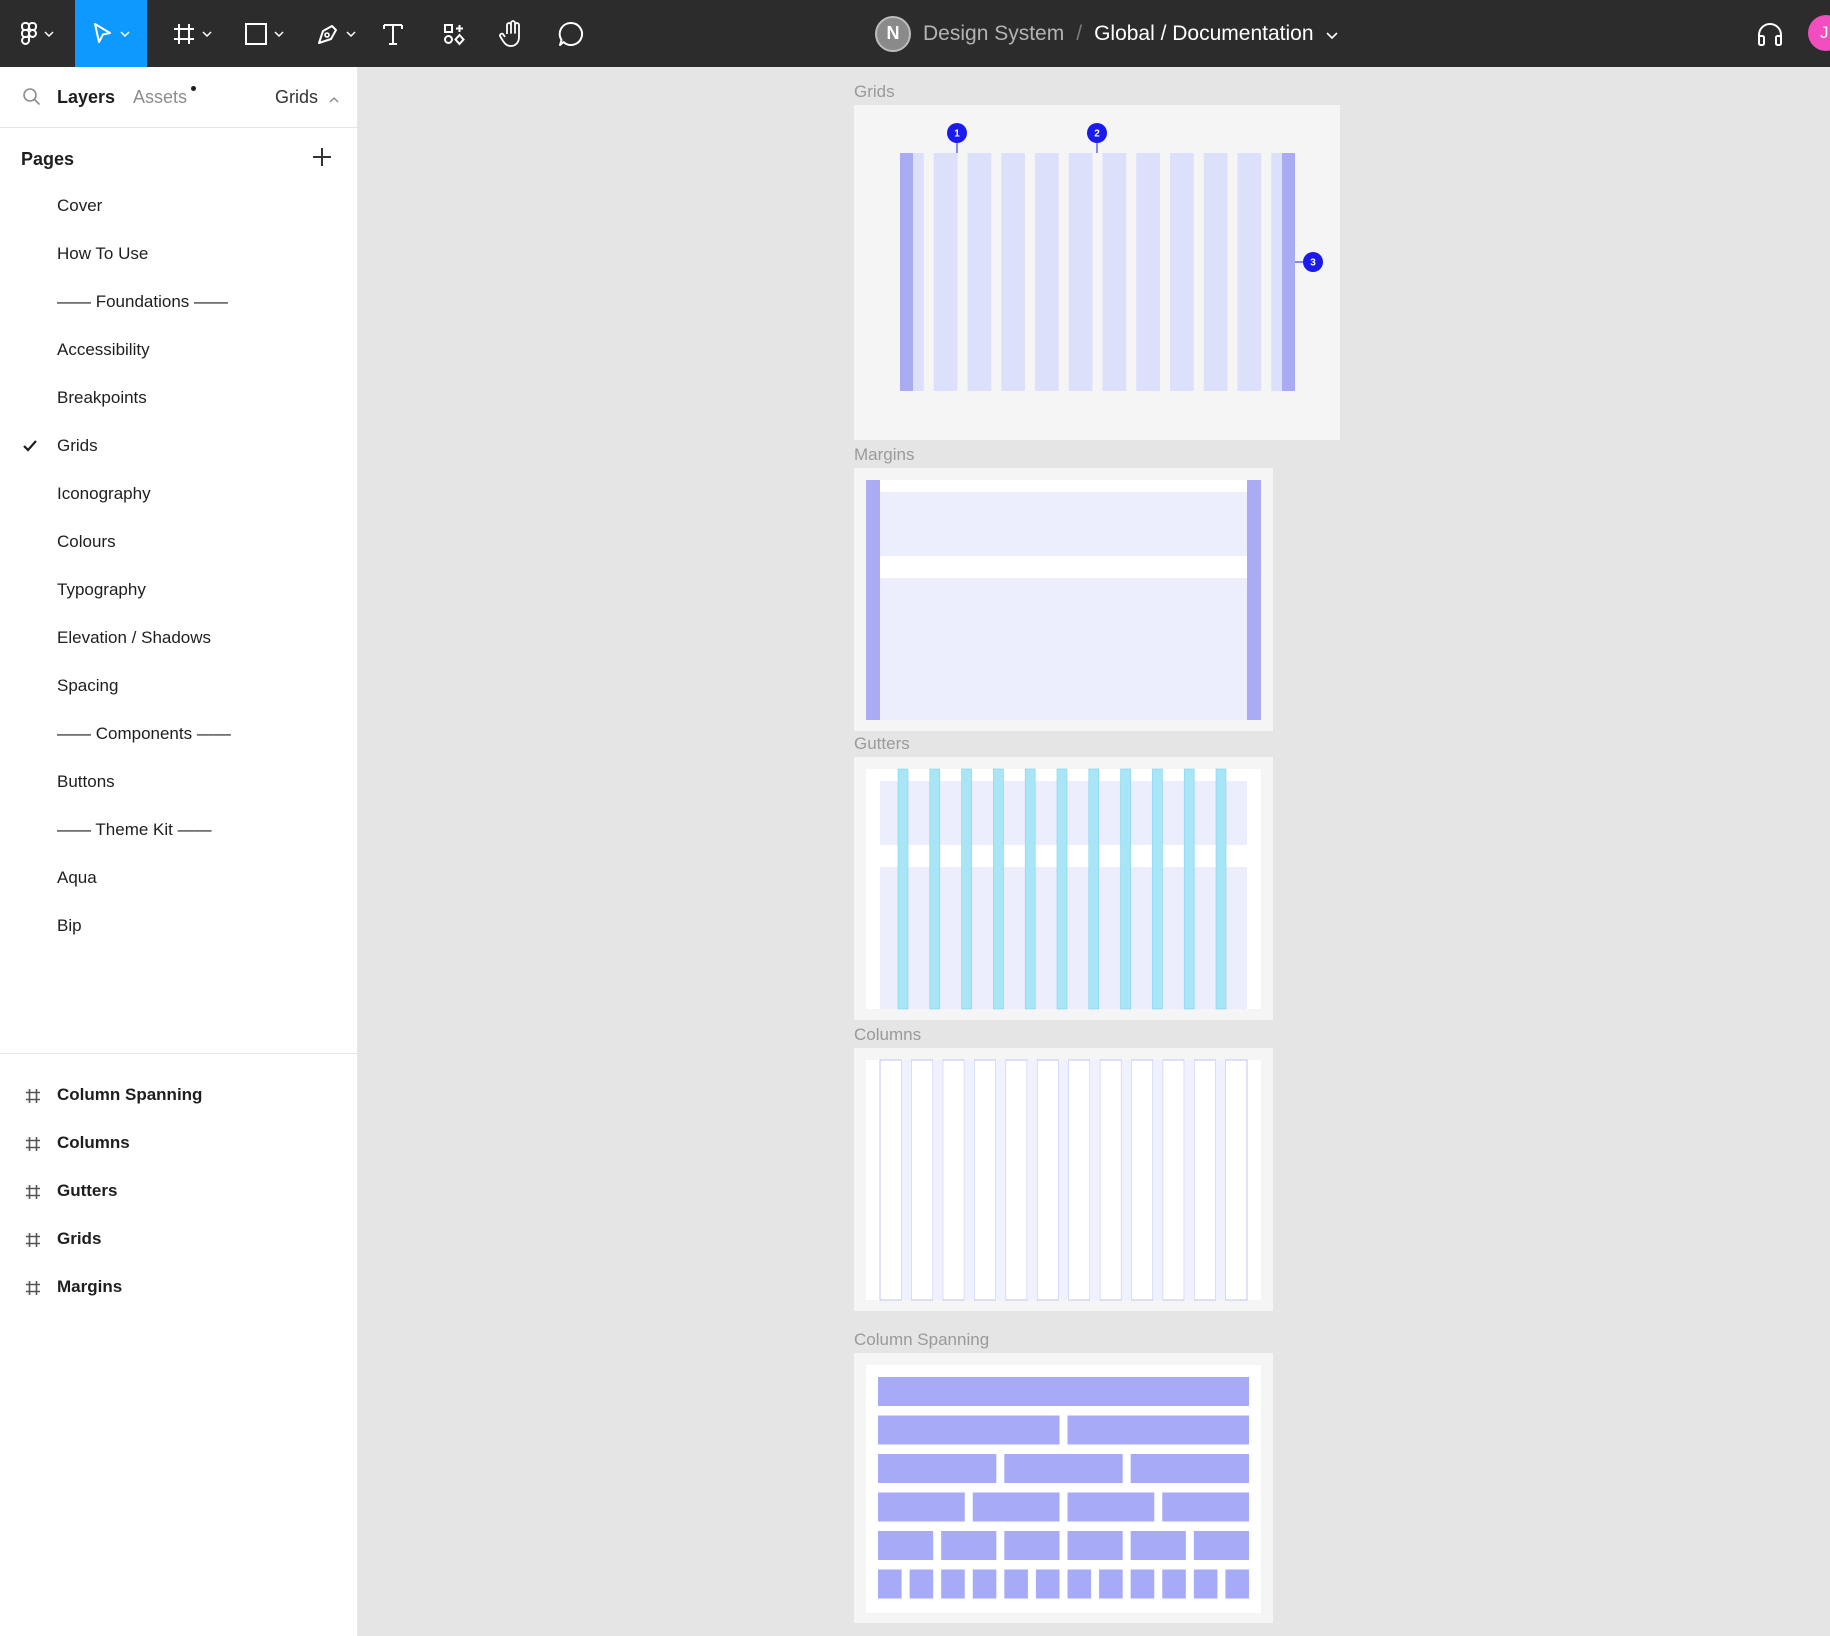 This screenshot has width=1830, height=1636. Describe the element at coordinates (1063, 1488) in the screenshot. I see `frame-column-spanning` at that location.